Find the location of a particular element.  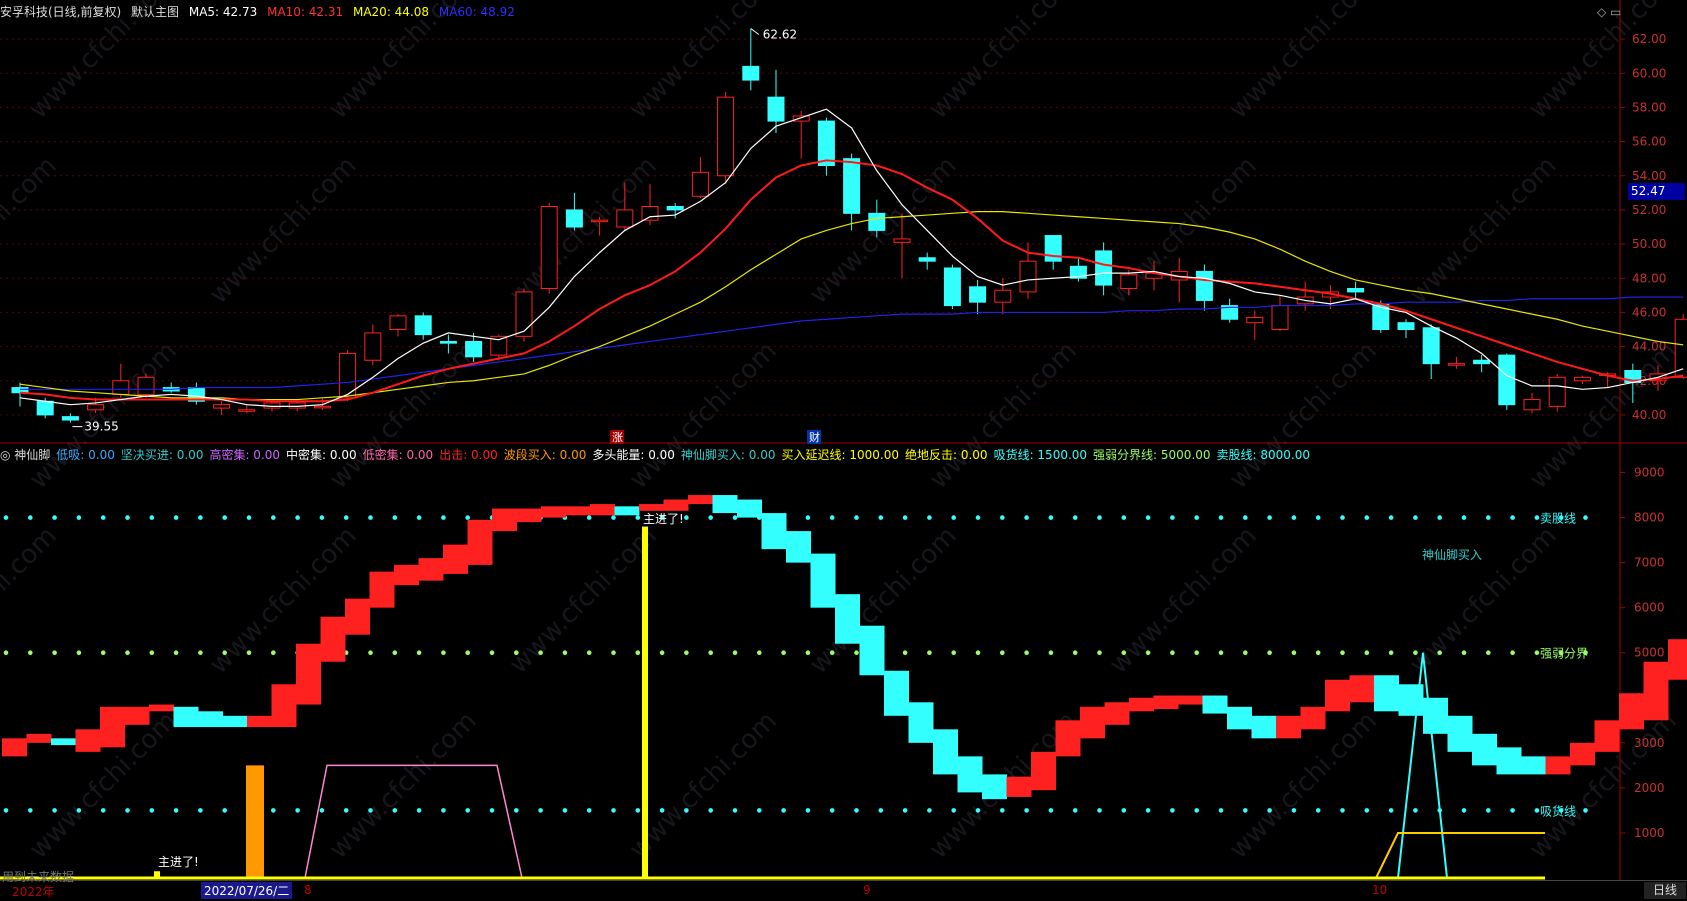

strike-bar is located at coordinates (645, 702).